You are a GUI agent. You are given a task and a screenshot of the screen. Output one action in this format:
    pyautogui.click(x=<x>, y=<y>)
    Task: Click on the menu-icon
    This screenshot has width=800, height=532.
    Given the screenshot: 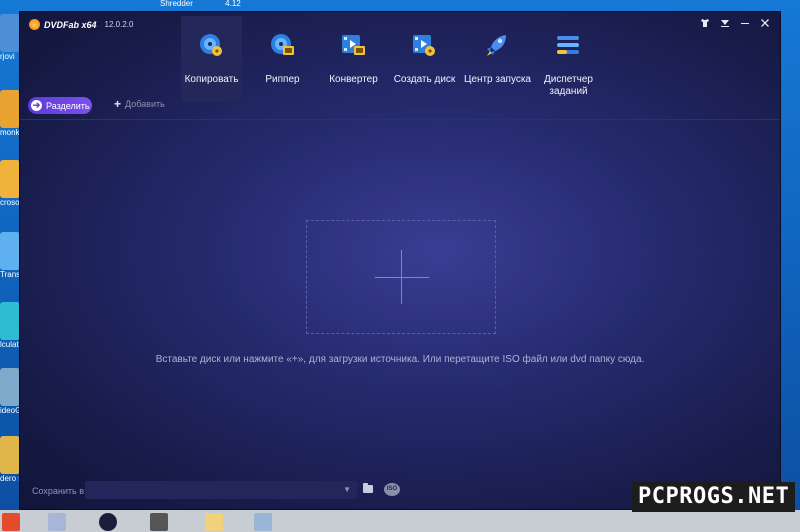 What is the action you would take?
    pyautogui.click(x=725, y=24)
    